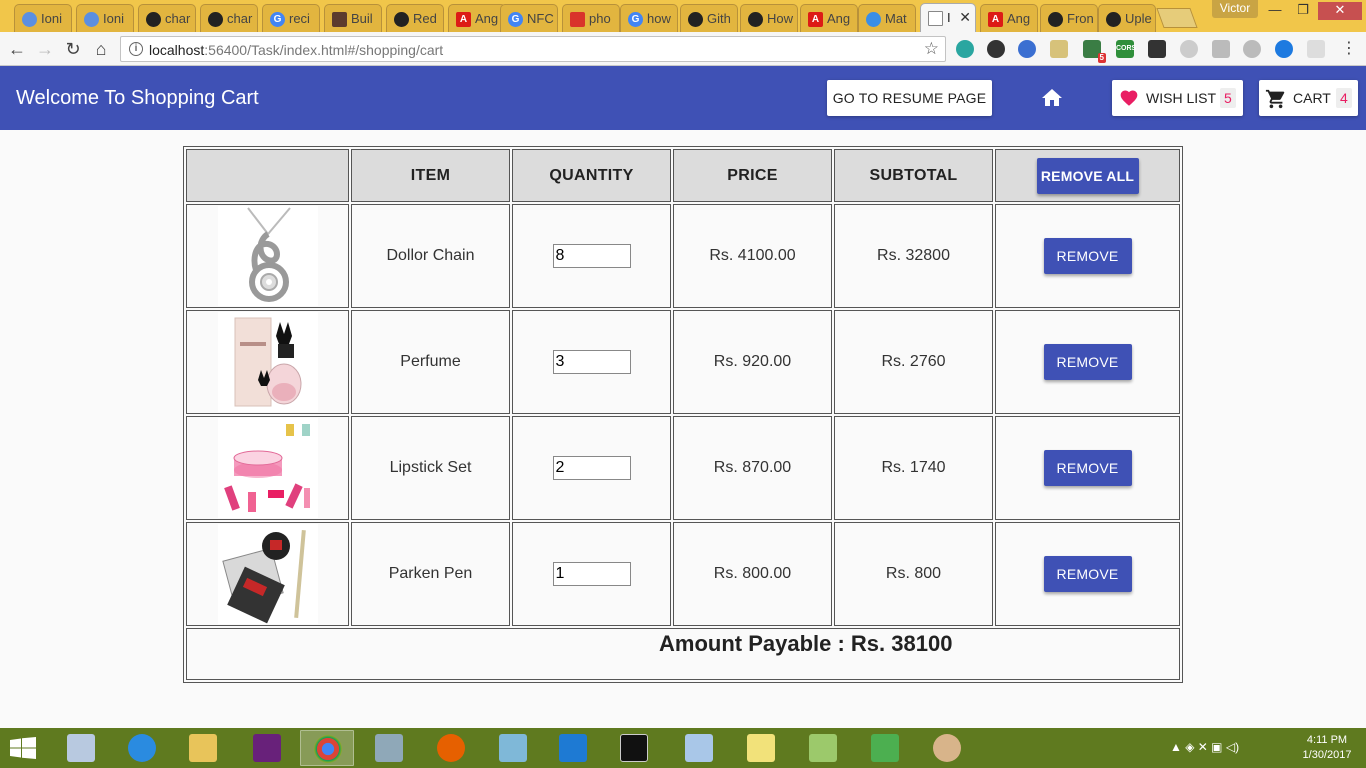 The image size is (1366, 768). What do you see at coordinates (430, 362) in the screenshot?
I see `item-name: Perfume` at bounding box center [430, 362].